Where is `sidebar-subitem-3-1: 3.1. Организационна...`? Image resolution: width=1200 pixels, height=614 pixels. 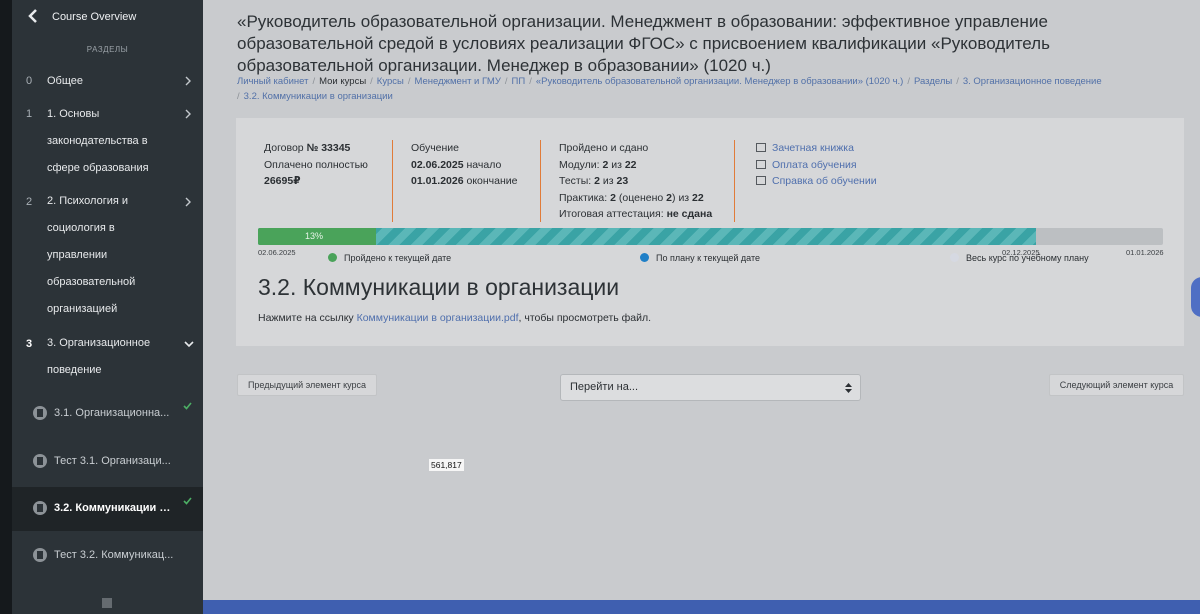
sidebar-subitem-3-1: 3.1. Организационна... is located at coordinates (107, 414).